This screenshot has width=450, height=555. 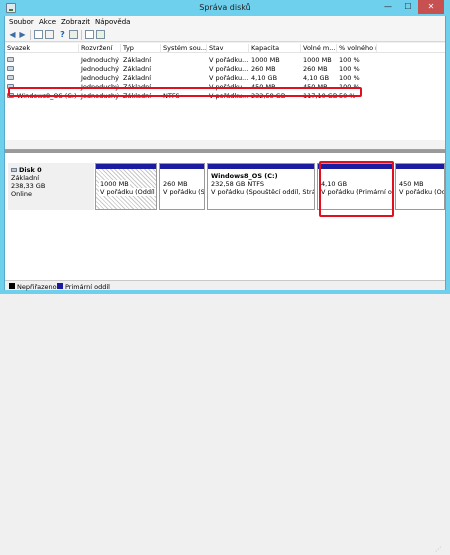 What do you see at coordinates (73, 34) in the screenshot?
I see `rescan-icon` at bounding box center [73, 34].